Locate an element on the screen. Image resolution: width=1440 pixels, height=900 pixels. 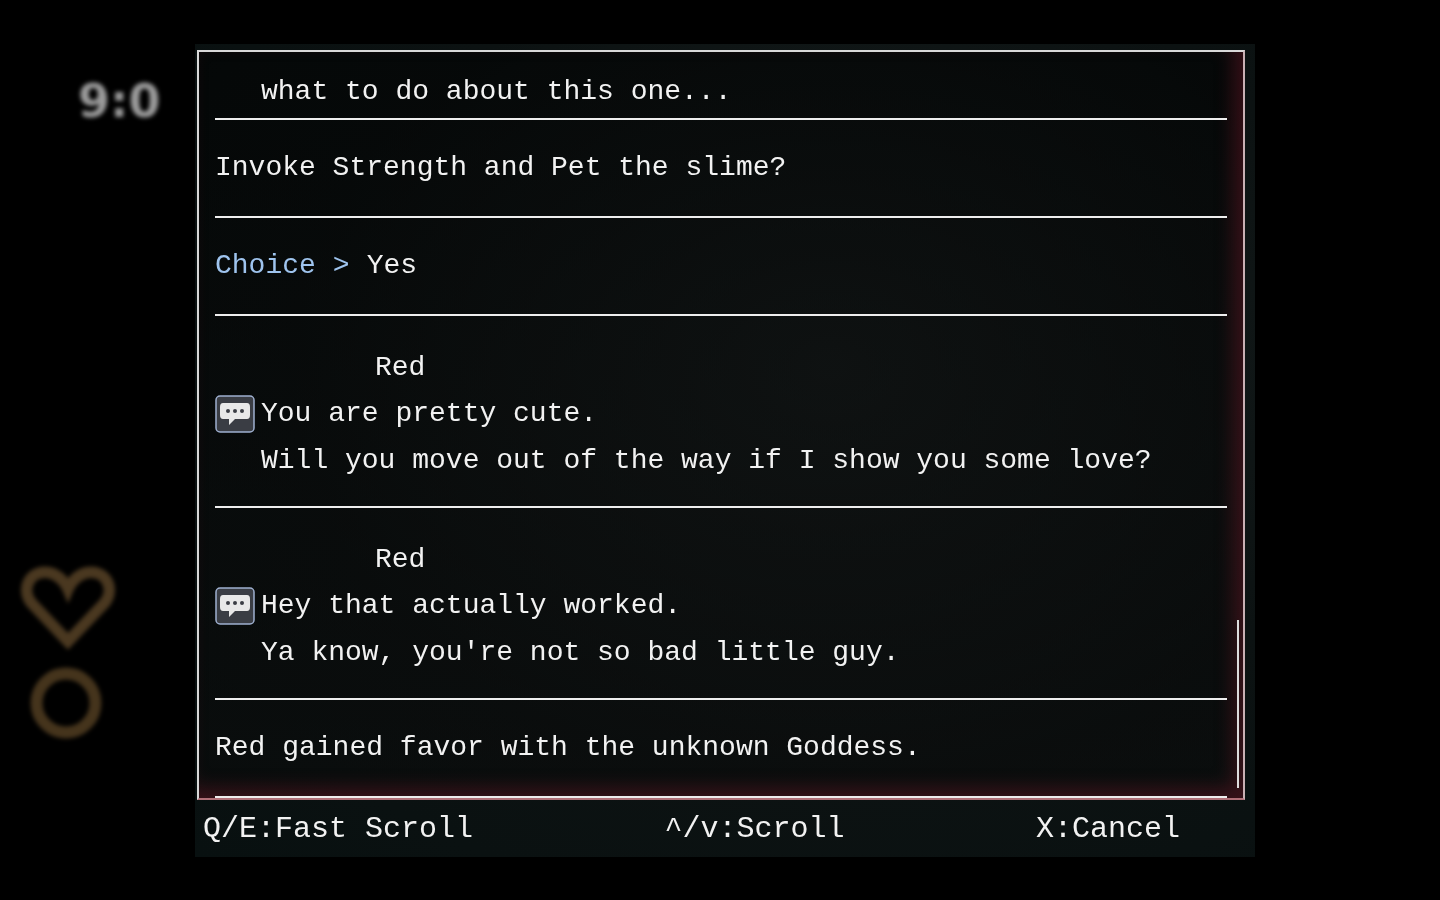
key-hint: ^/v:Scroll is located at coordinates (754, 828).